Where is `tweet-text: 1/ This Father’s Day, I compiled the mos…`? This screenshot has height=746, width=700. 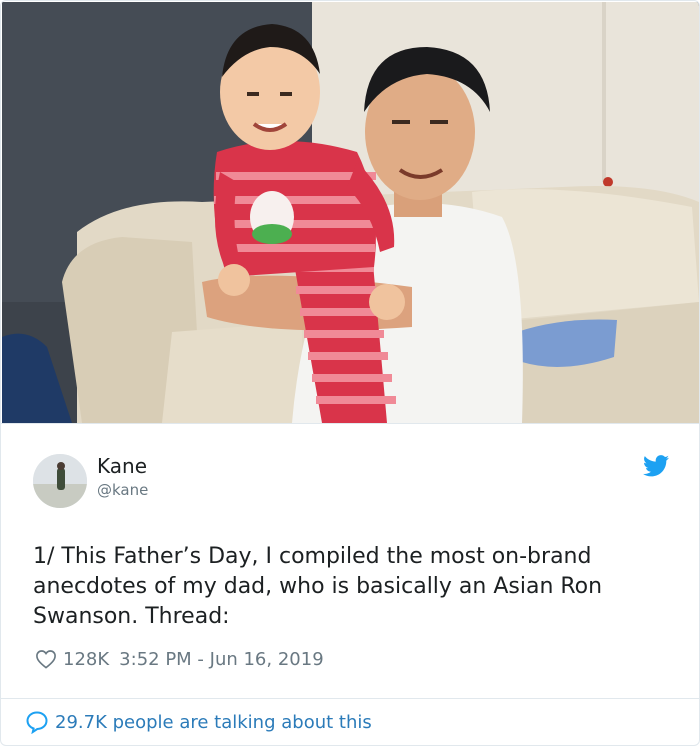
tweet-text: 1/ This Father’s Day, I compiled the mos… is located at coordinates (318, 586).